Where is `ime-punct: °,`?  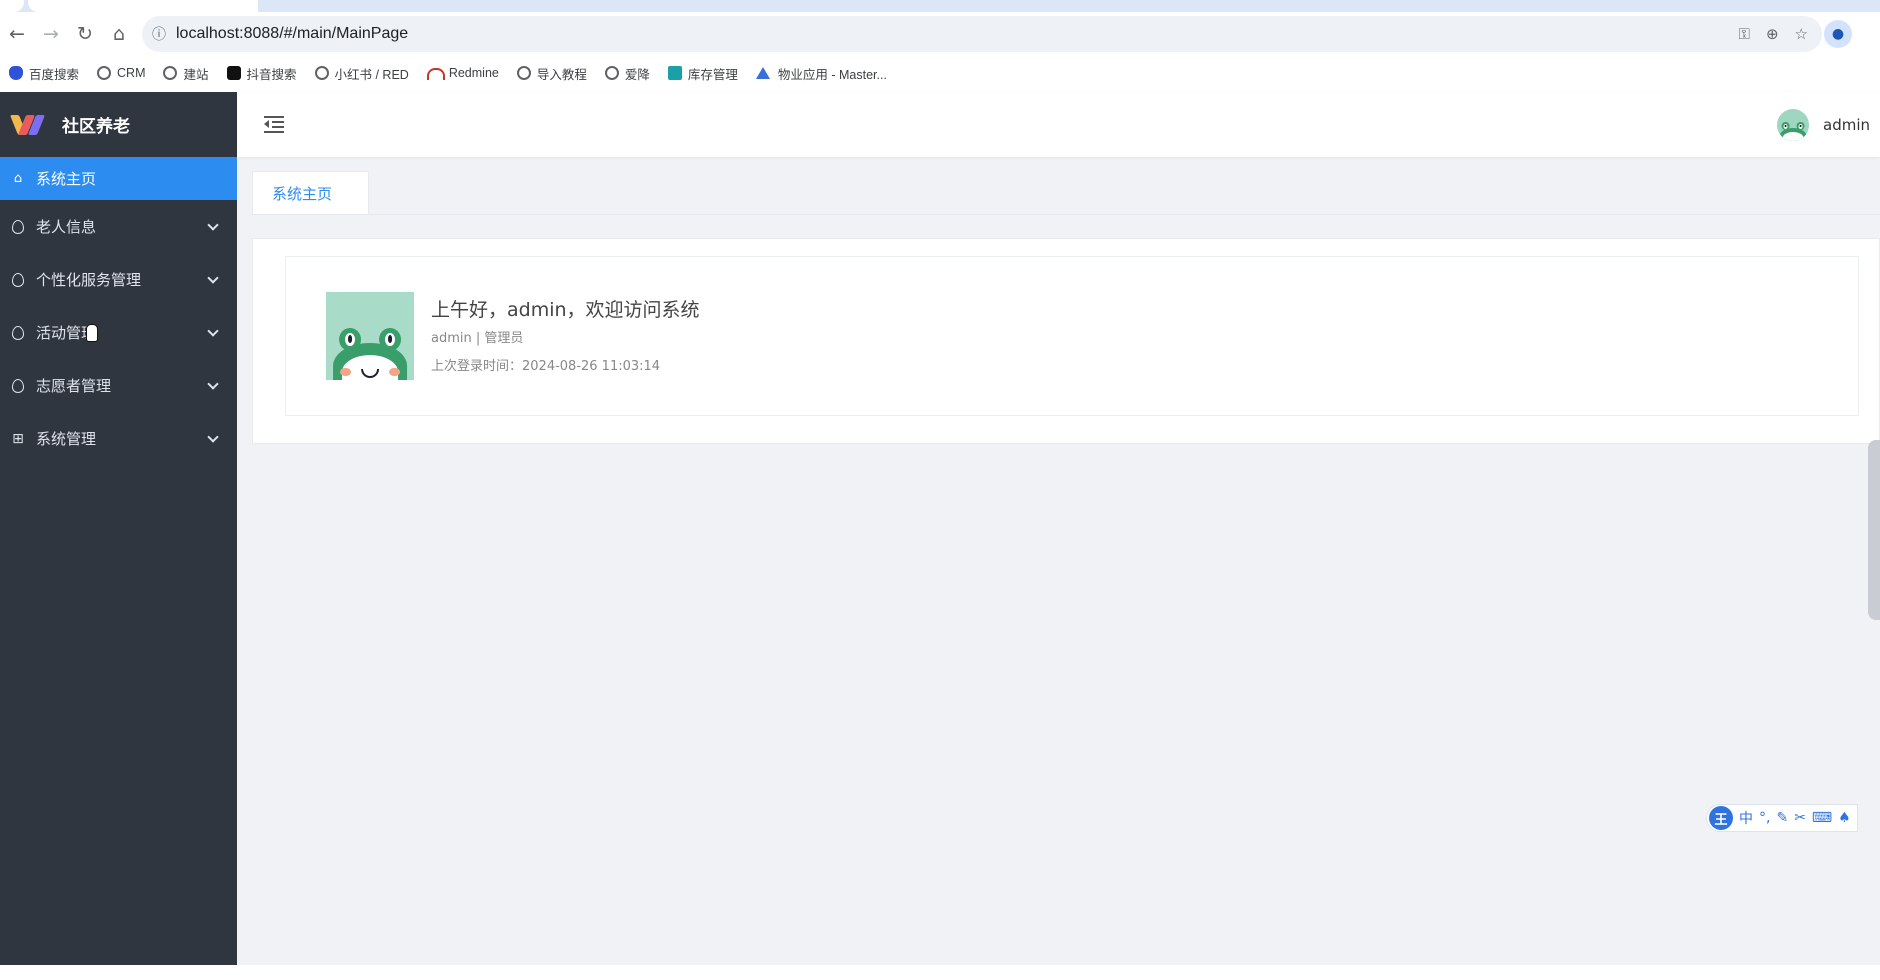
ime-punct: °, is located at coordinates (1764, 818).